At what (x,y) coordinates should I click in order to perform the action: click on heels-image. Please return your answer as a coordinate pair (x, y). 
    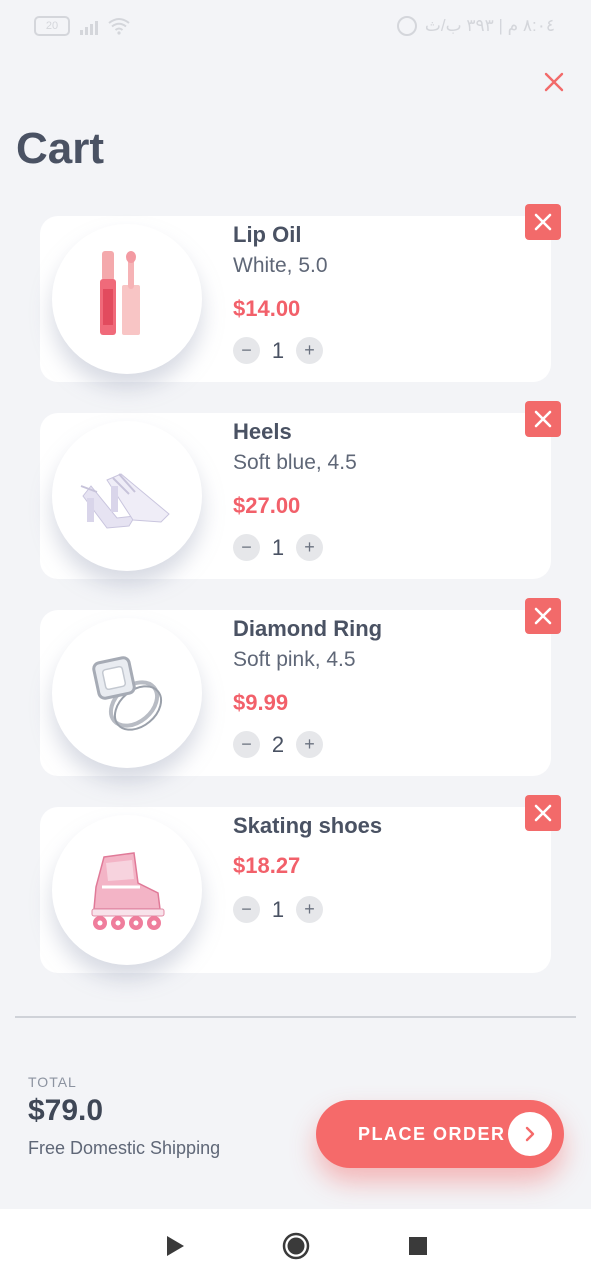
    Looking at the image, I should click on (125, 501).